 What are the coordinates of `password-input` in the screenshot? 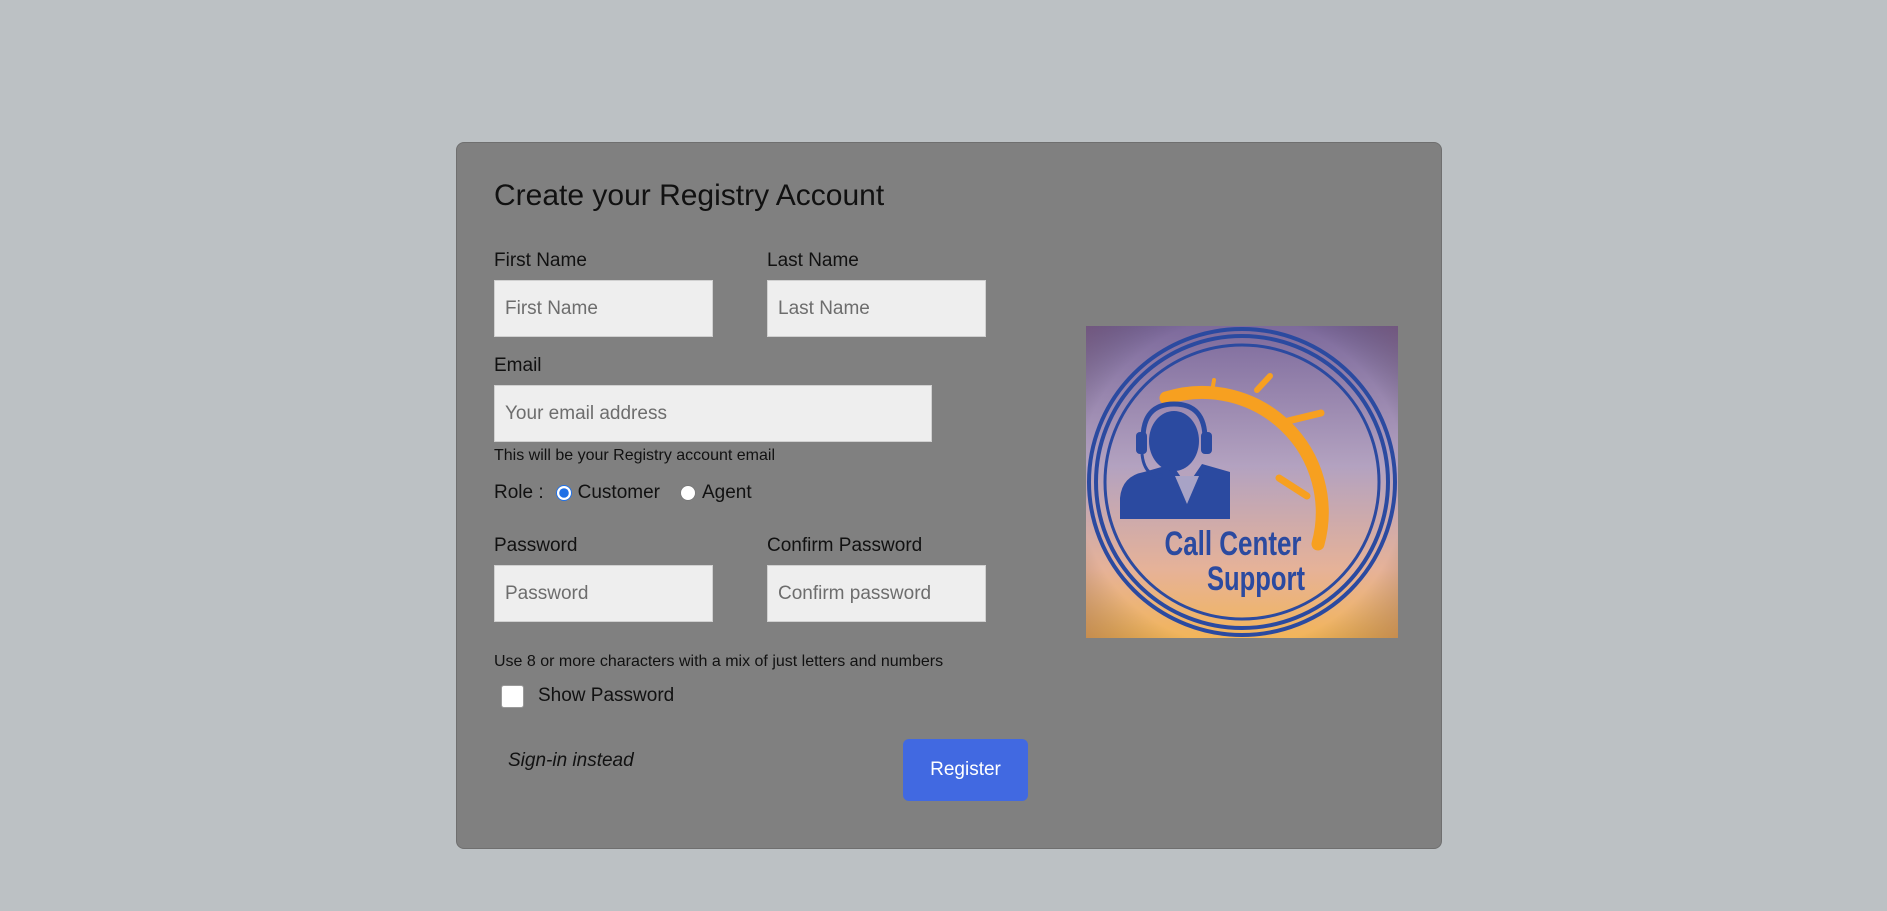 It's located at (603, 593).